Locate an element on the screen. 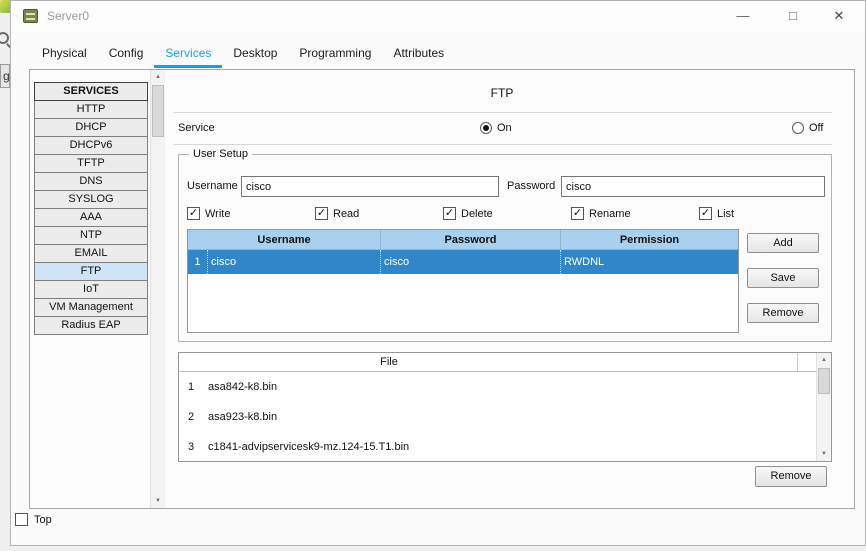 This screenshot has height=551, width=866. column-username: Username is located at coordinates (284, 239).